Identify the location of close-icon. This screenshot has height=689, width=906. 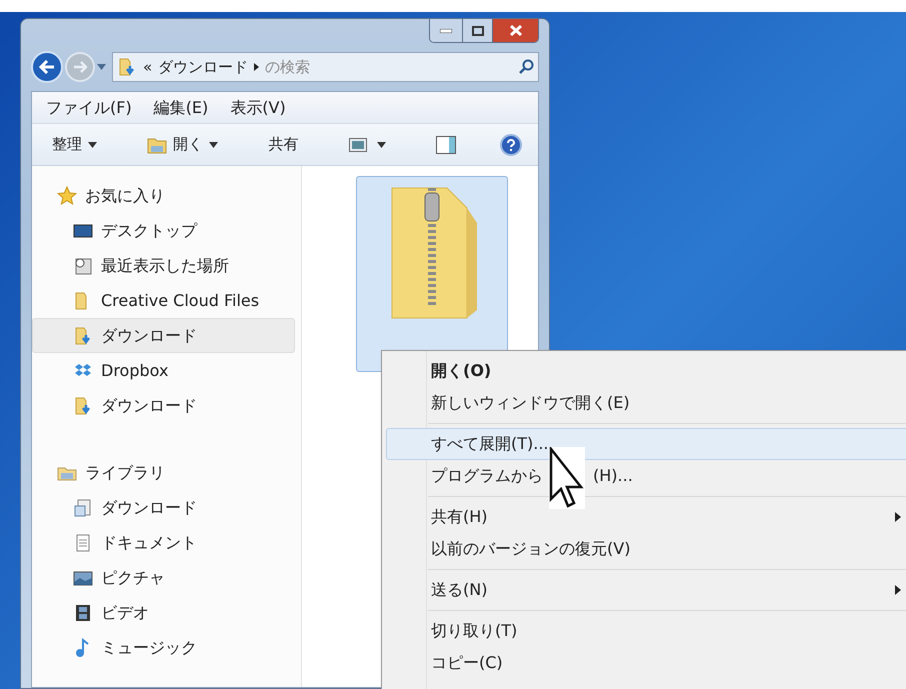
(516, 30).